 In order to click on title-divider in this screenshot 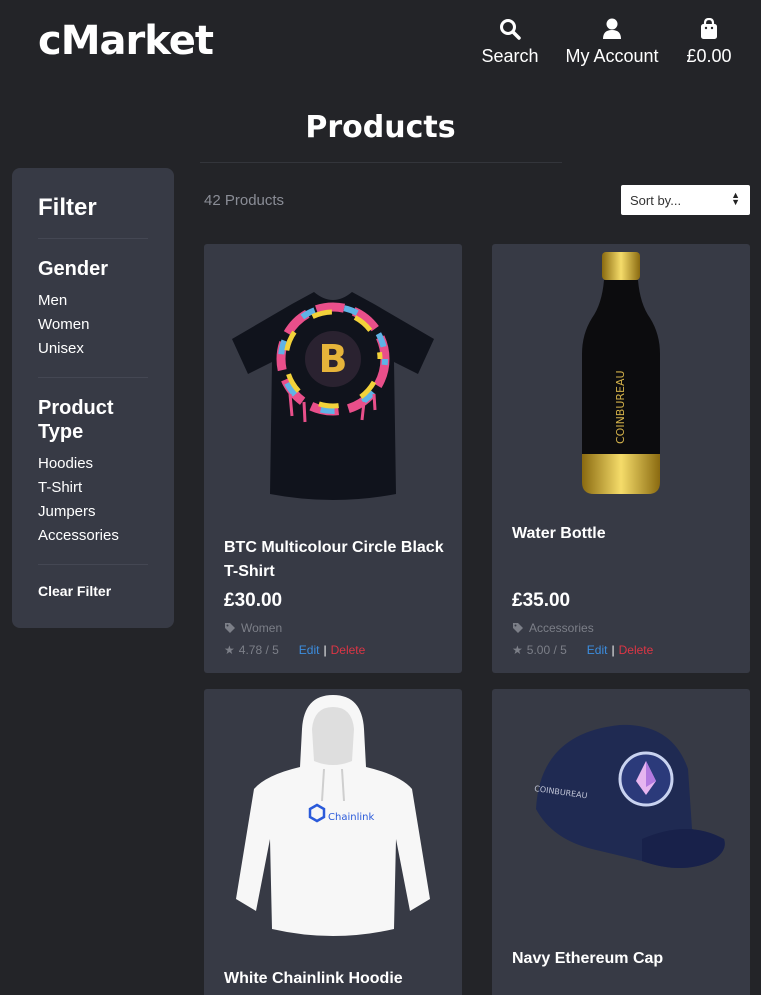, I will do `click(381, 162)`.